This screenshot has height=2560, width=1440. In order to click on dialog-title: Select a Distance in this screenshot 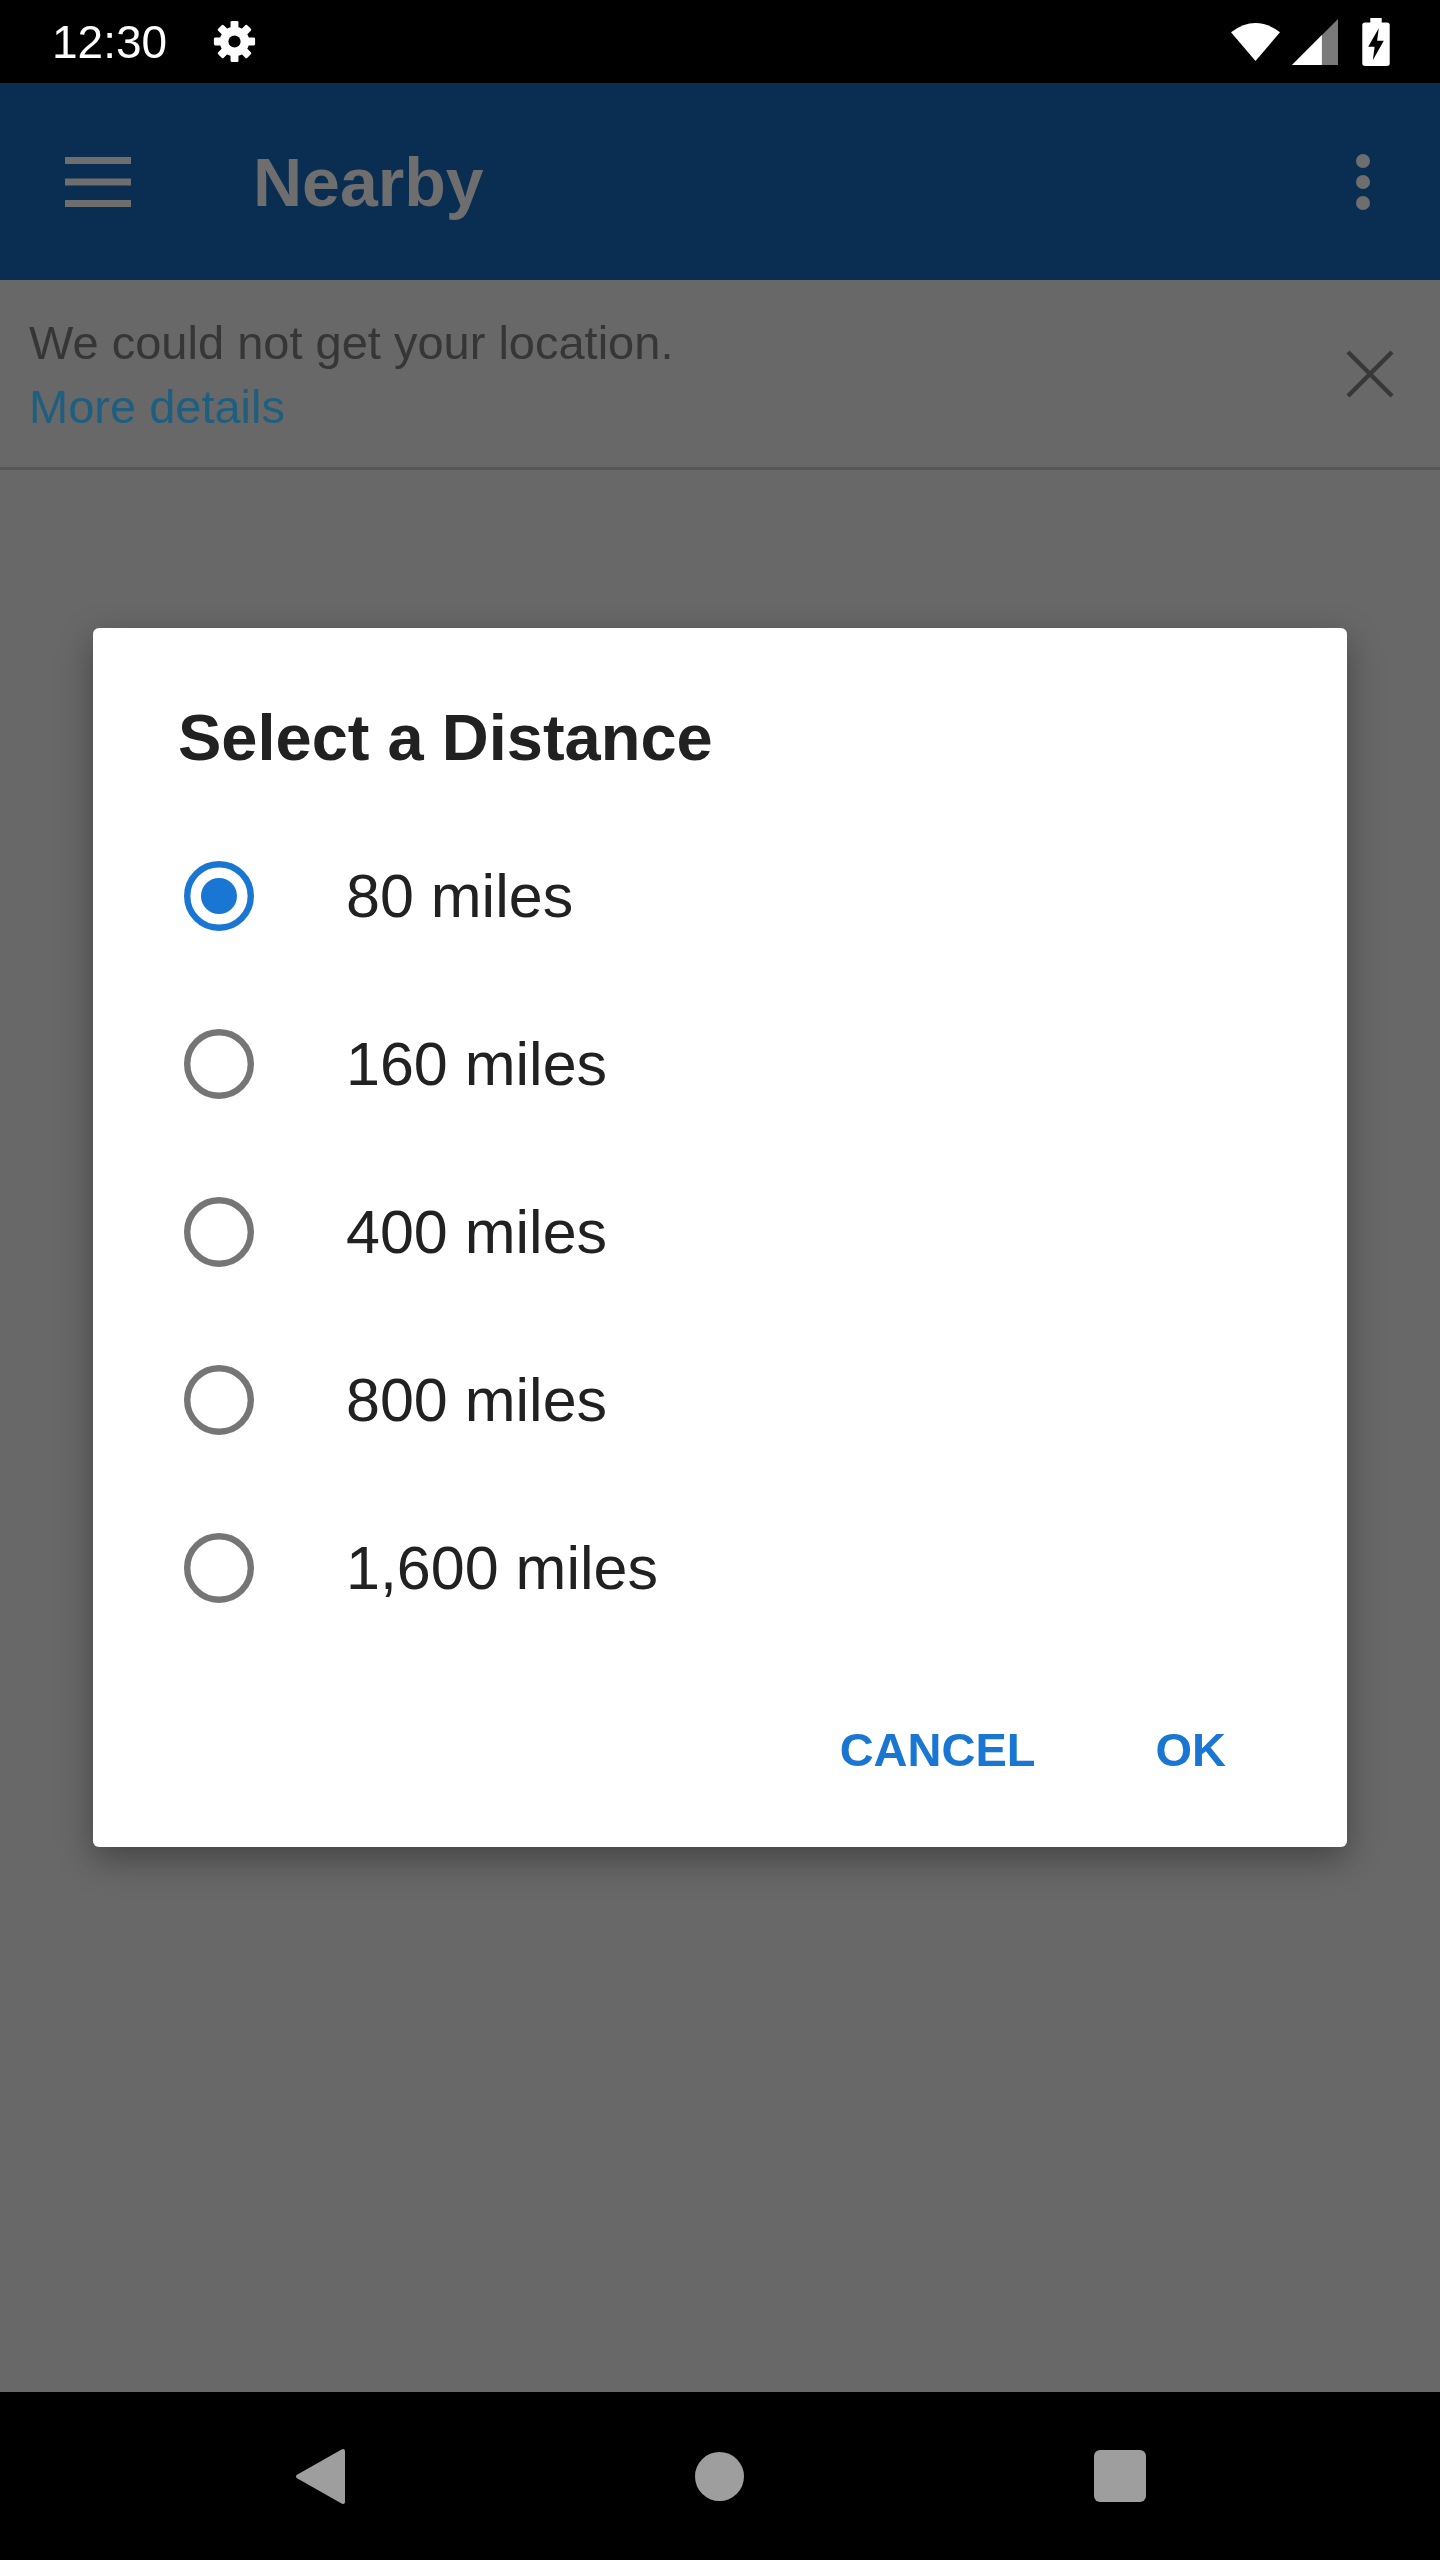, I will do `click(445, 738)`.